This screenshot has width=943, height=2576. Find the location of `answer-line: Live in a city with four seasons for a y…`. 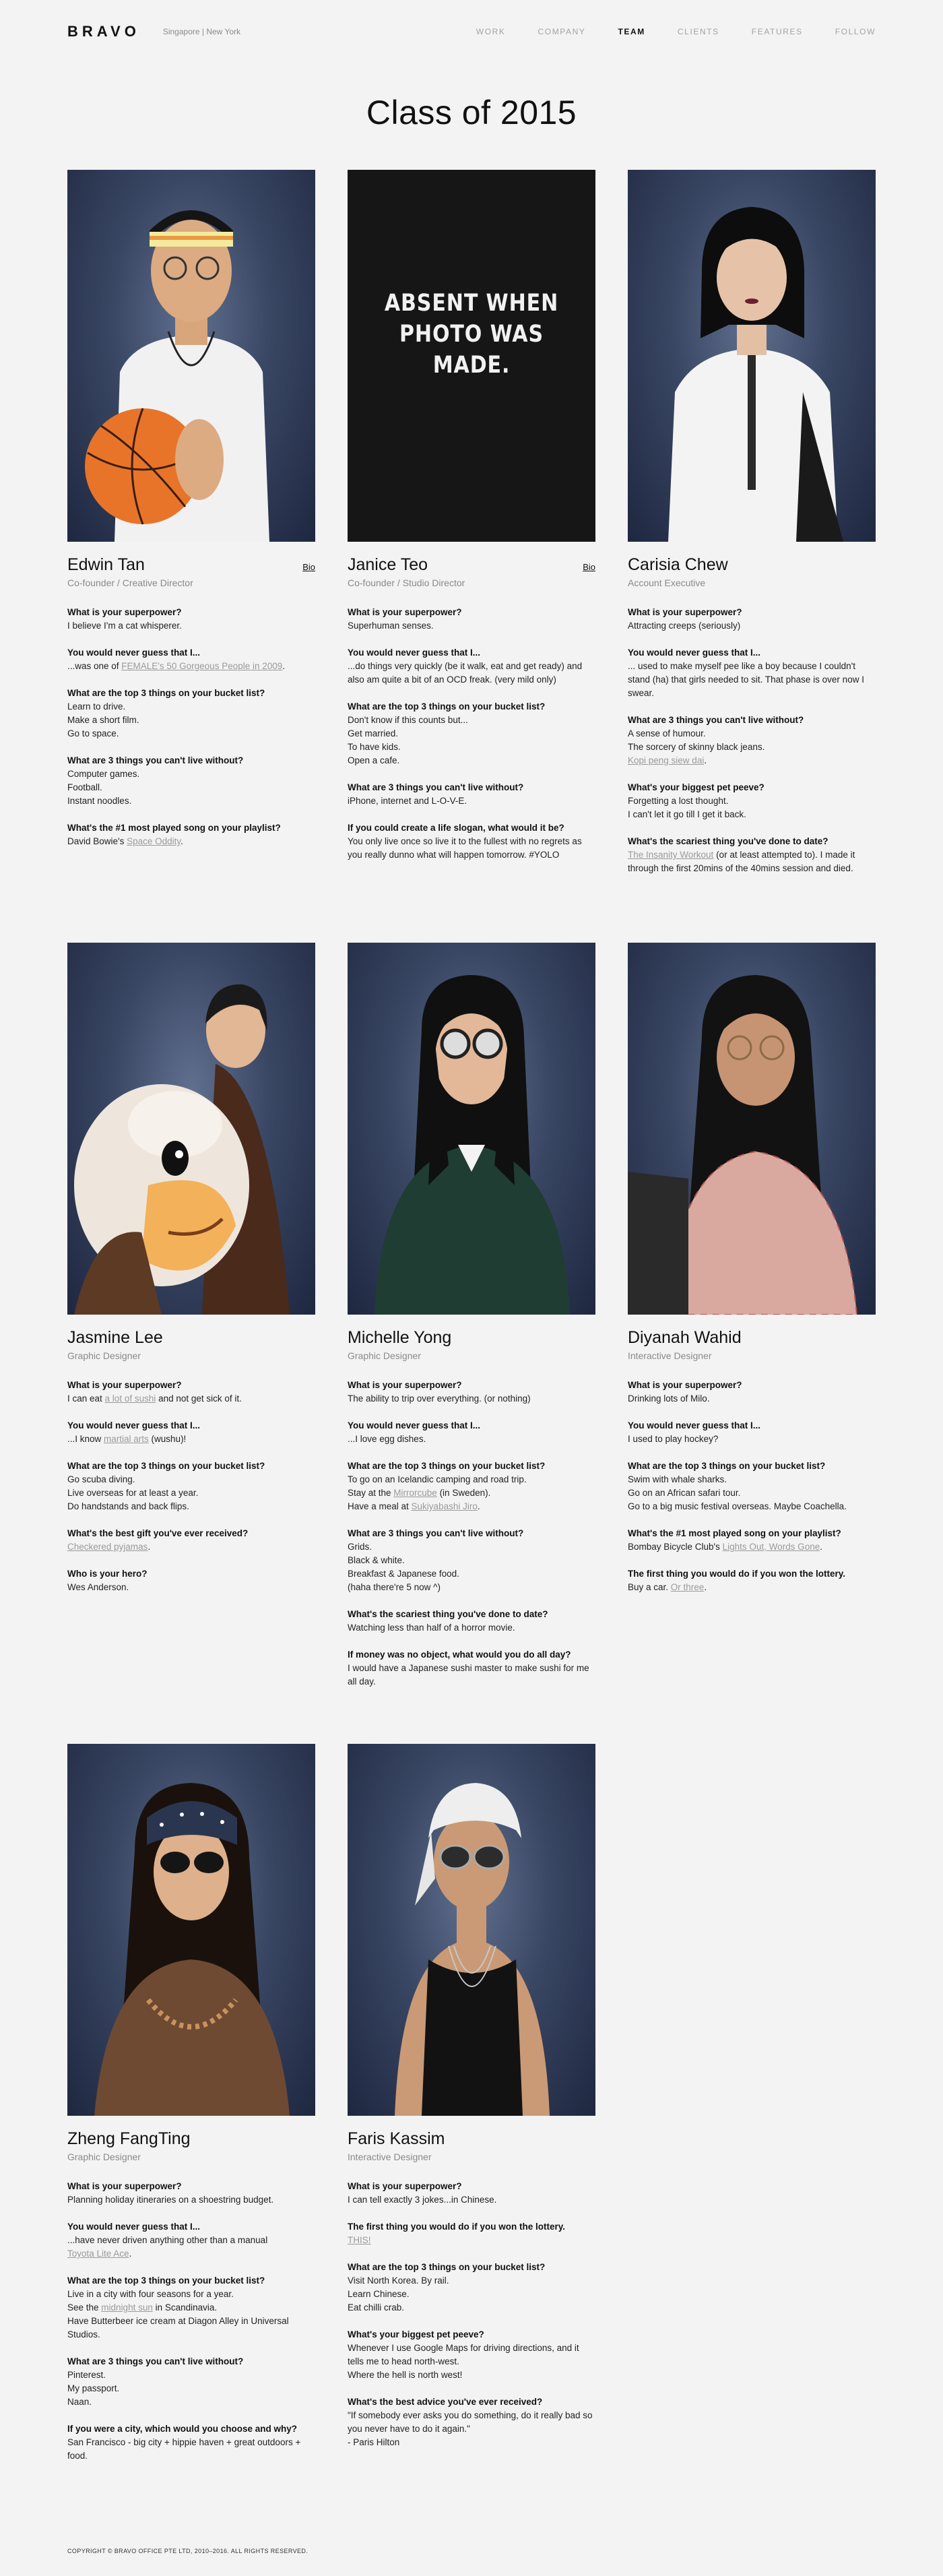

answer-line: Live in a city with four seasons for a y… is located at coordinates (150, 2294).